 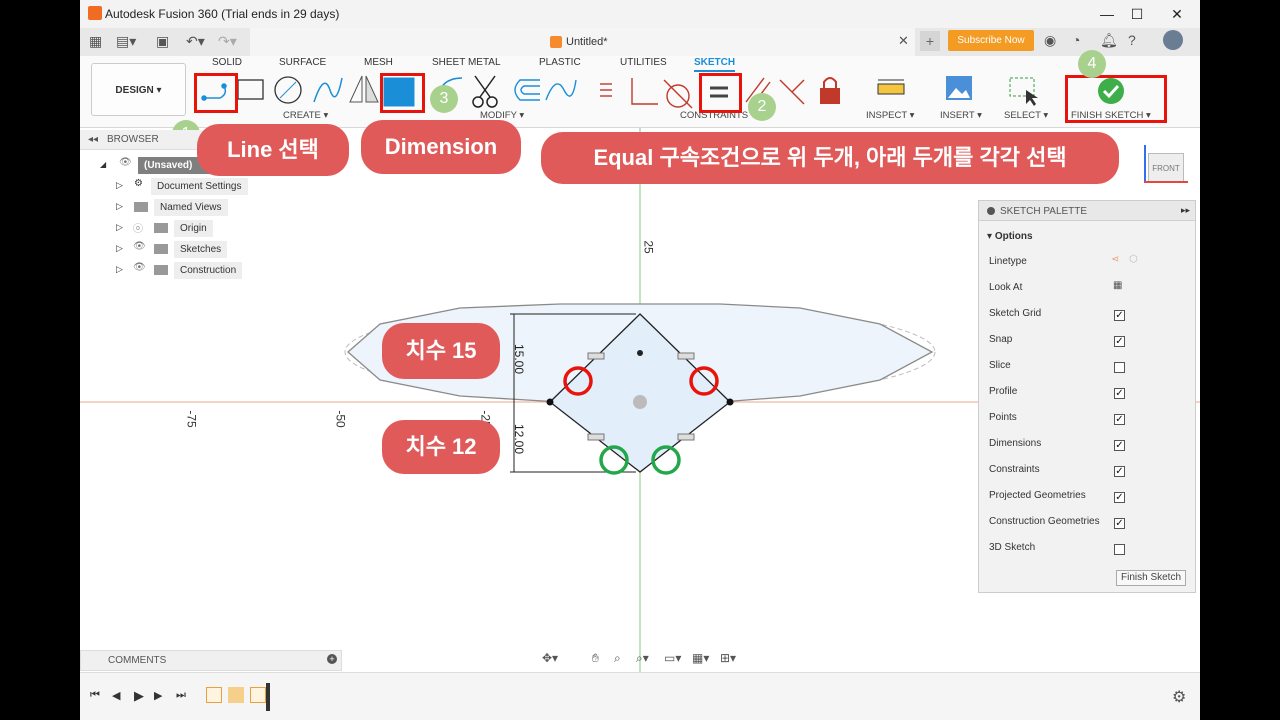 I want to click on highlight-line-tool, so click(x=216, y=93).